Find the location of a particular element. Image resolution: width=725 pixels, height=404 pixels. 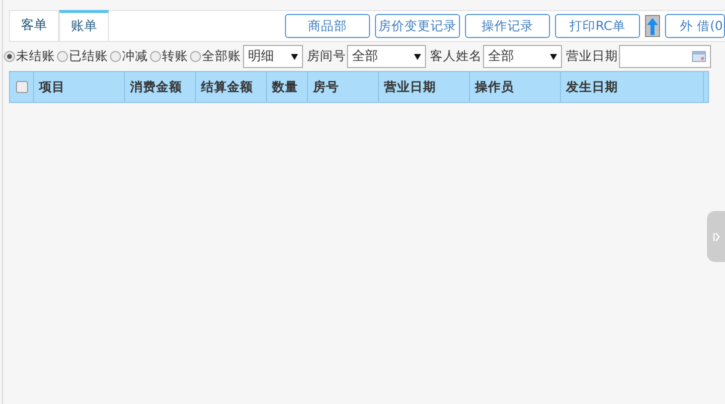

filter-label: 营业日期 is located at coordinates (592, 56).